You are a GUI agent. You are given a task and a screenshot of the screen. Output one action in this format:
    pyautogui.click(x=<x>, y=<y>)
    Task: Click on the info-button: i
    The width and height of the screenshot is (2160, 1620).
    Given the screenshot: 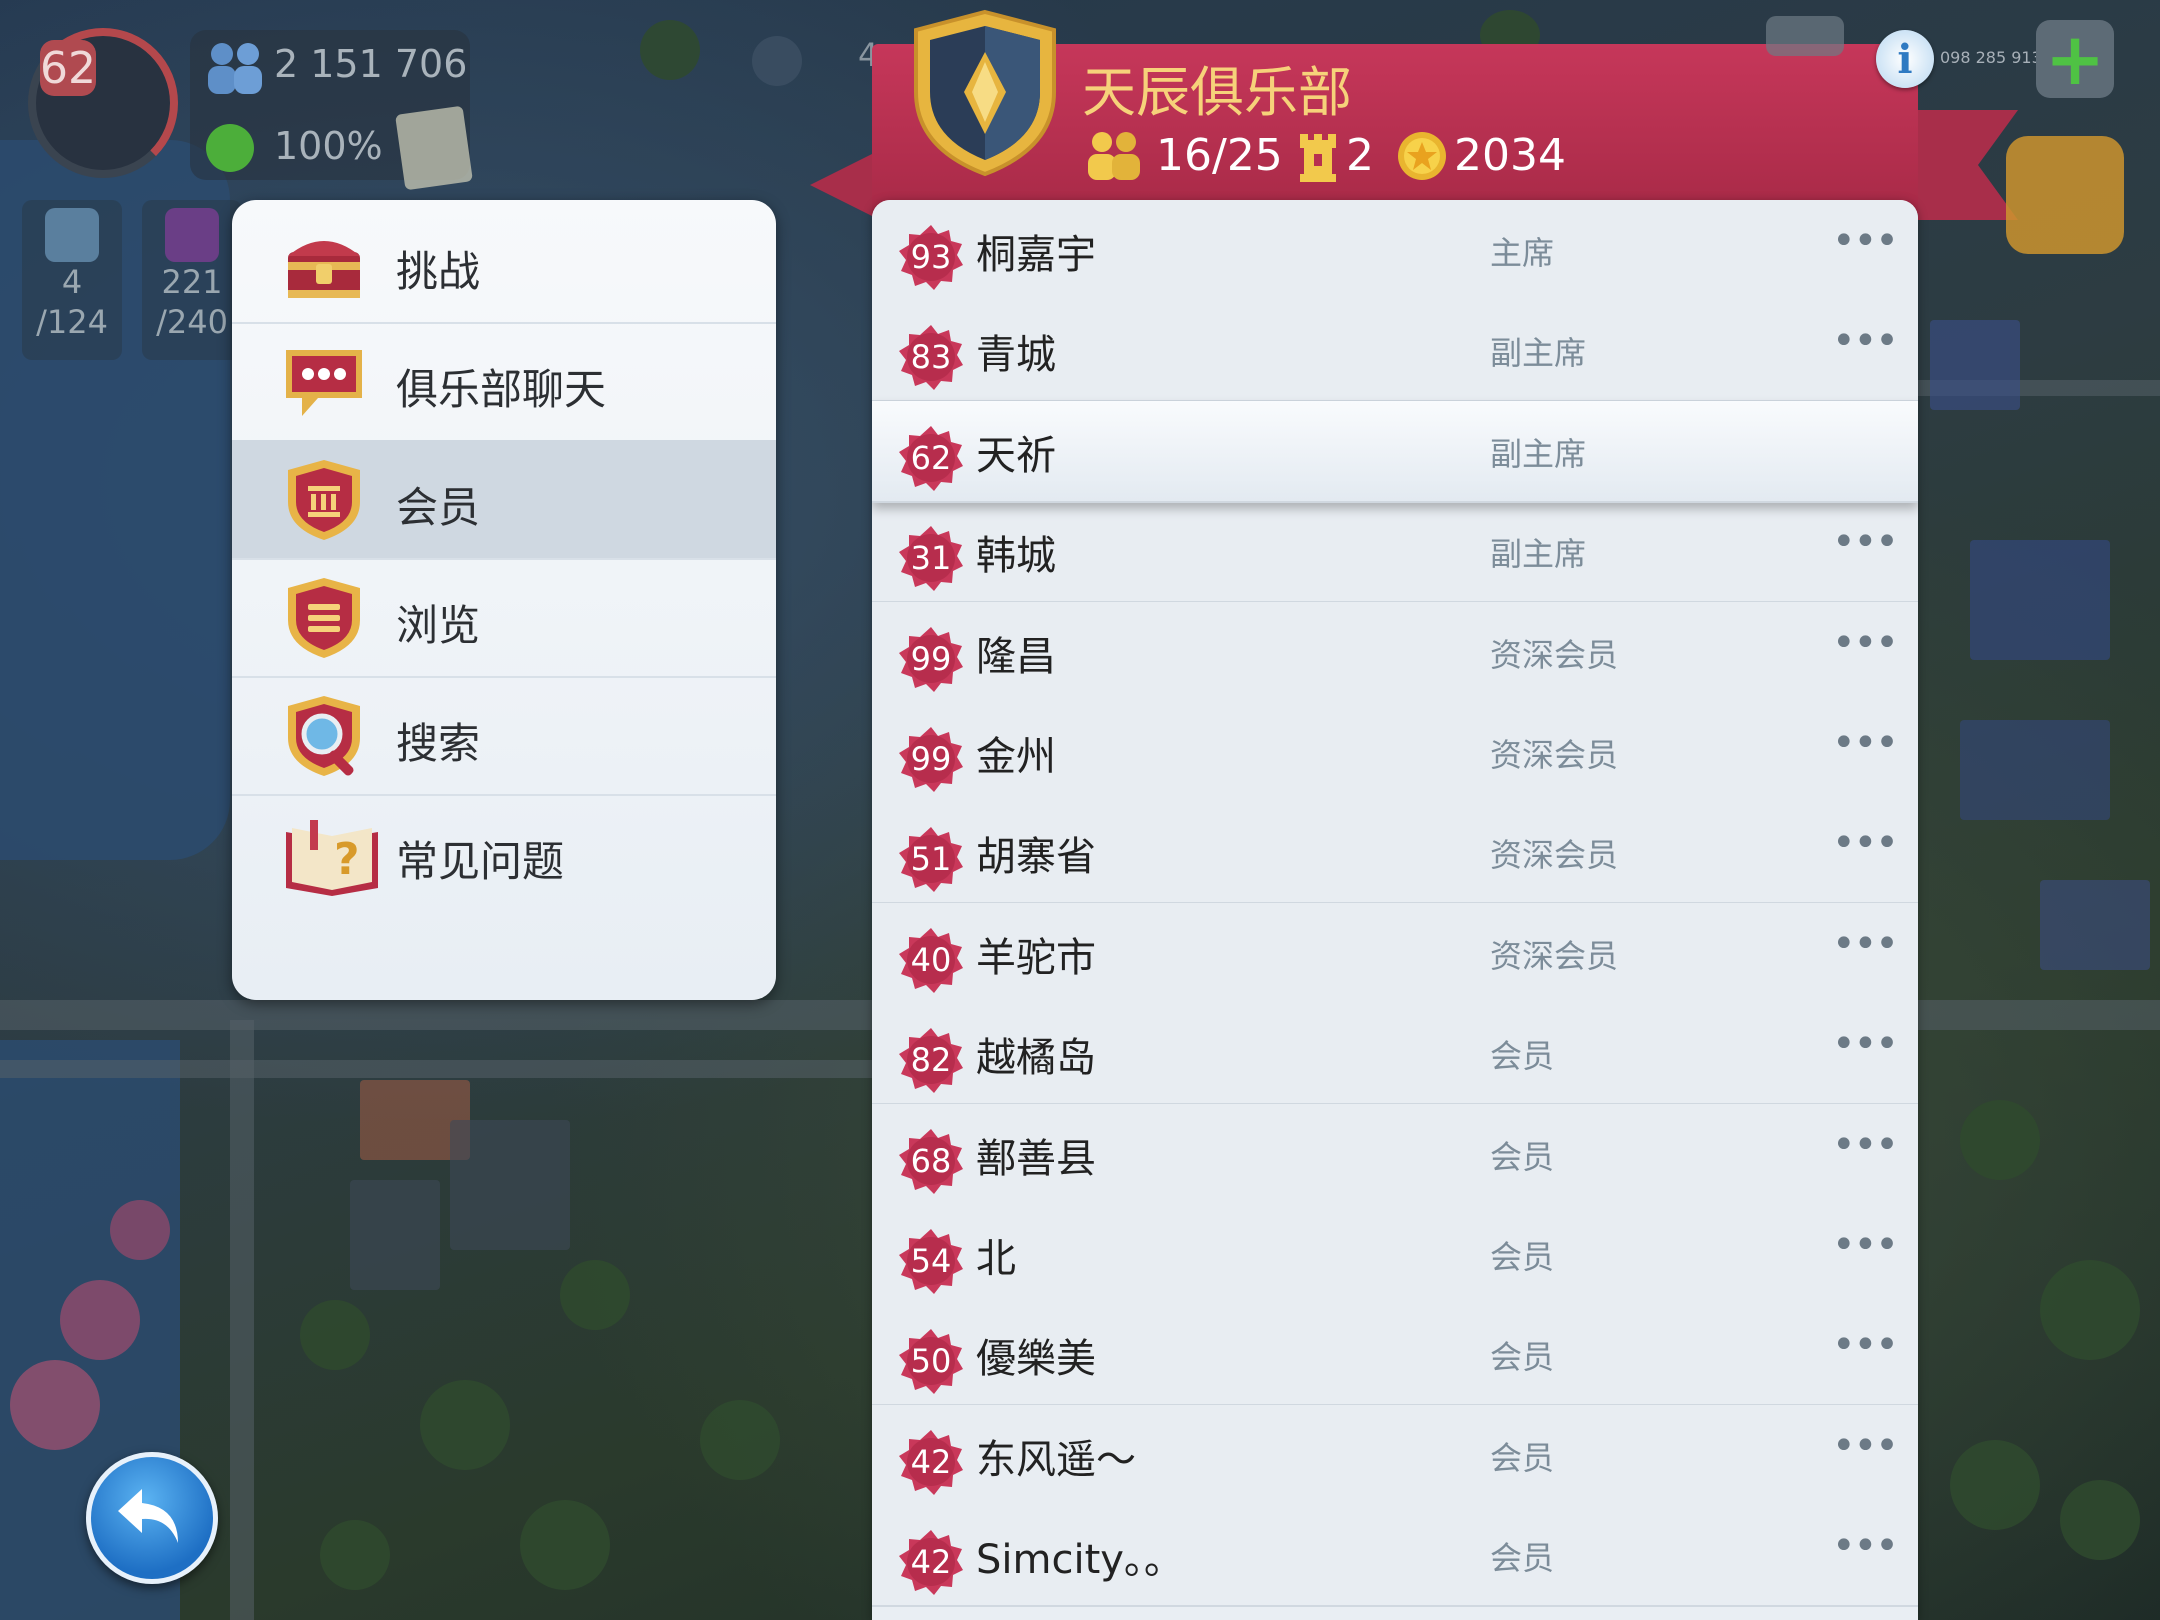 What is the action you would take?
    pyautogui.click(x=1905, y=59)
    